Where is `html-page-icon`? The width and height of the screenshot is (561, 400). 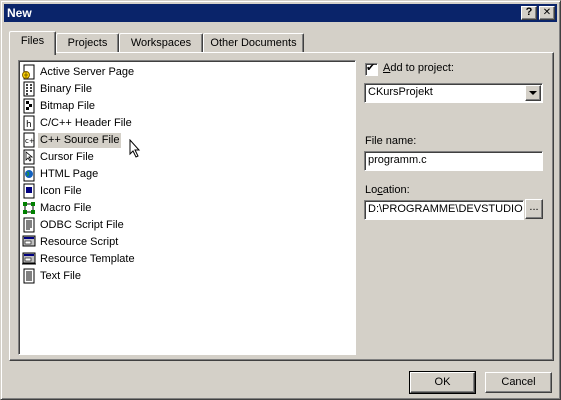
html-page-icon is located at coordinates (29, 174).